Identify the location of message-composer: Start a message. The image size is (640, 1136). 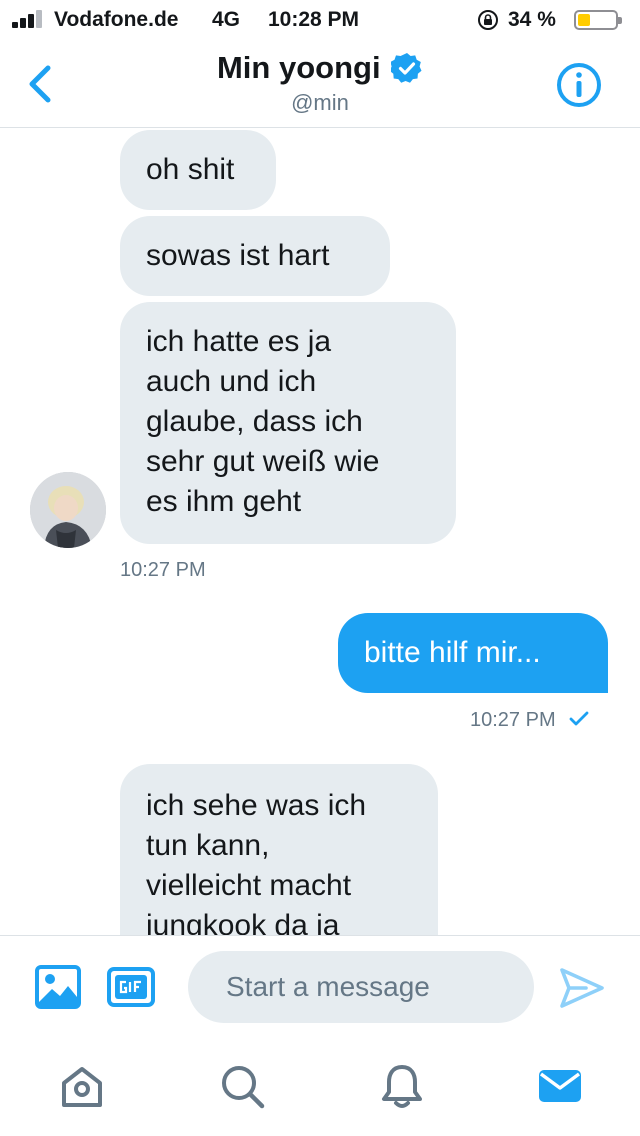
(320, 987).